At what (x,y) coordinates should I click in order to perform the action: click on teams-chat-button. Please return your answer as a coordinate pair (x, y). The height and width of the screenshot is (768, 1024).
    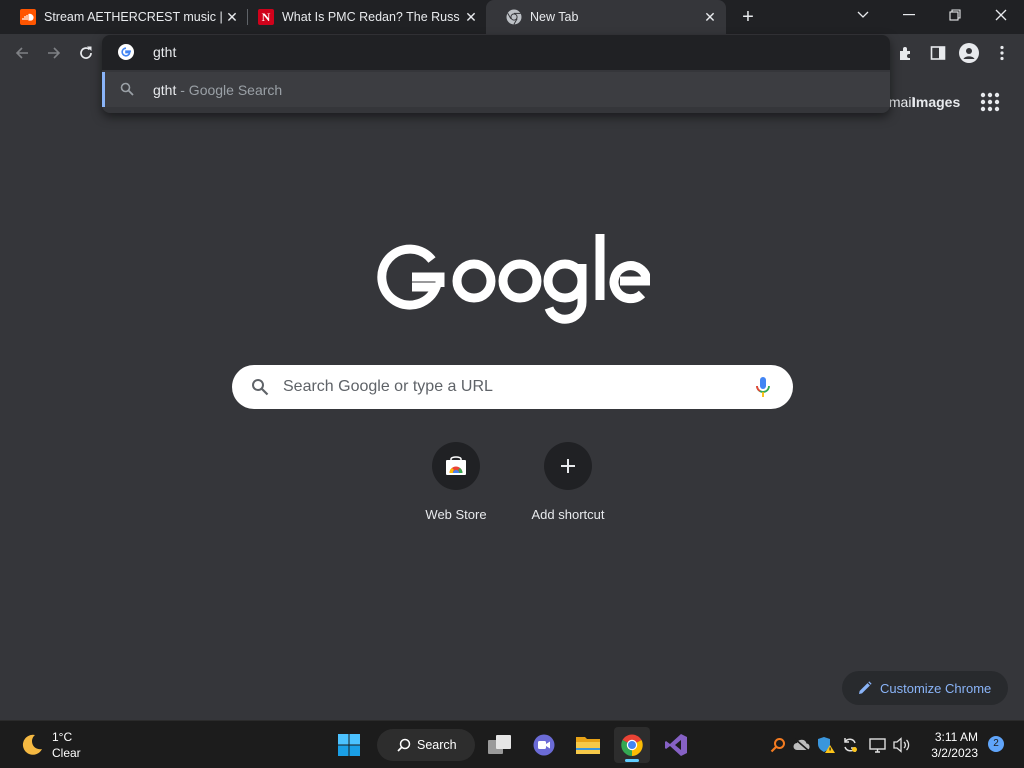
    Looking at the image, I should click on (544, 745).